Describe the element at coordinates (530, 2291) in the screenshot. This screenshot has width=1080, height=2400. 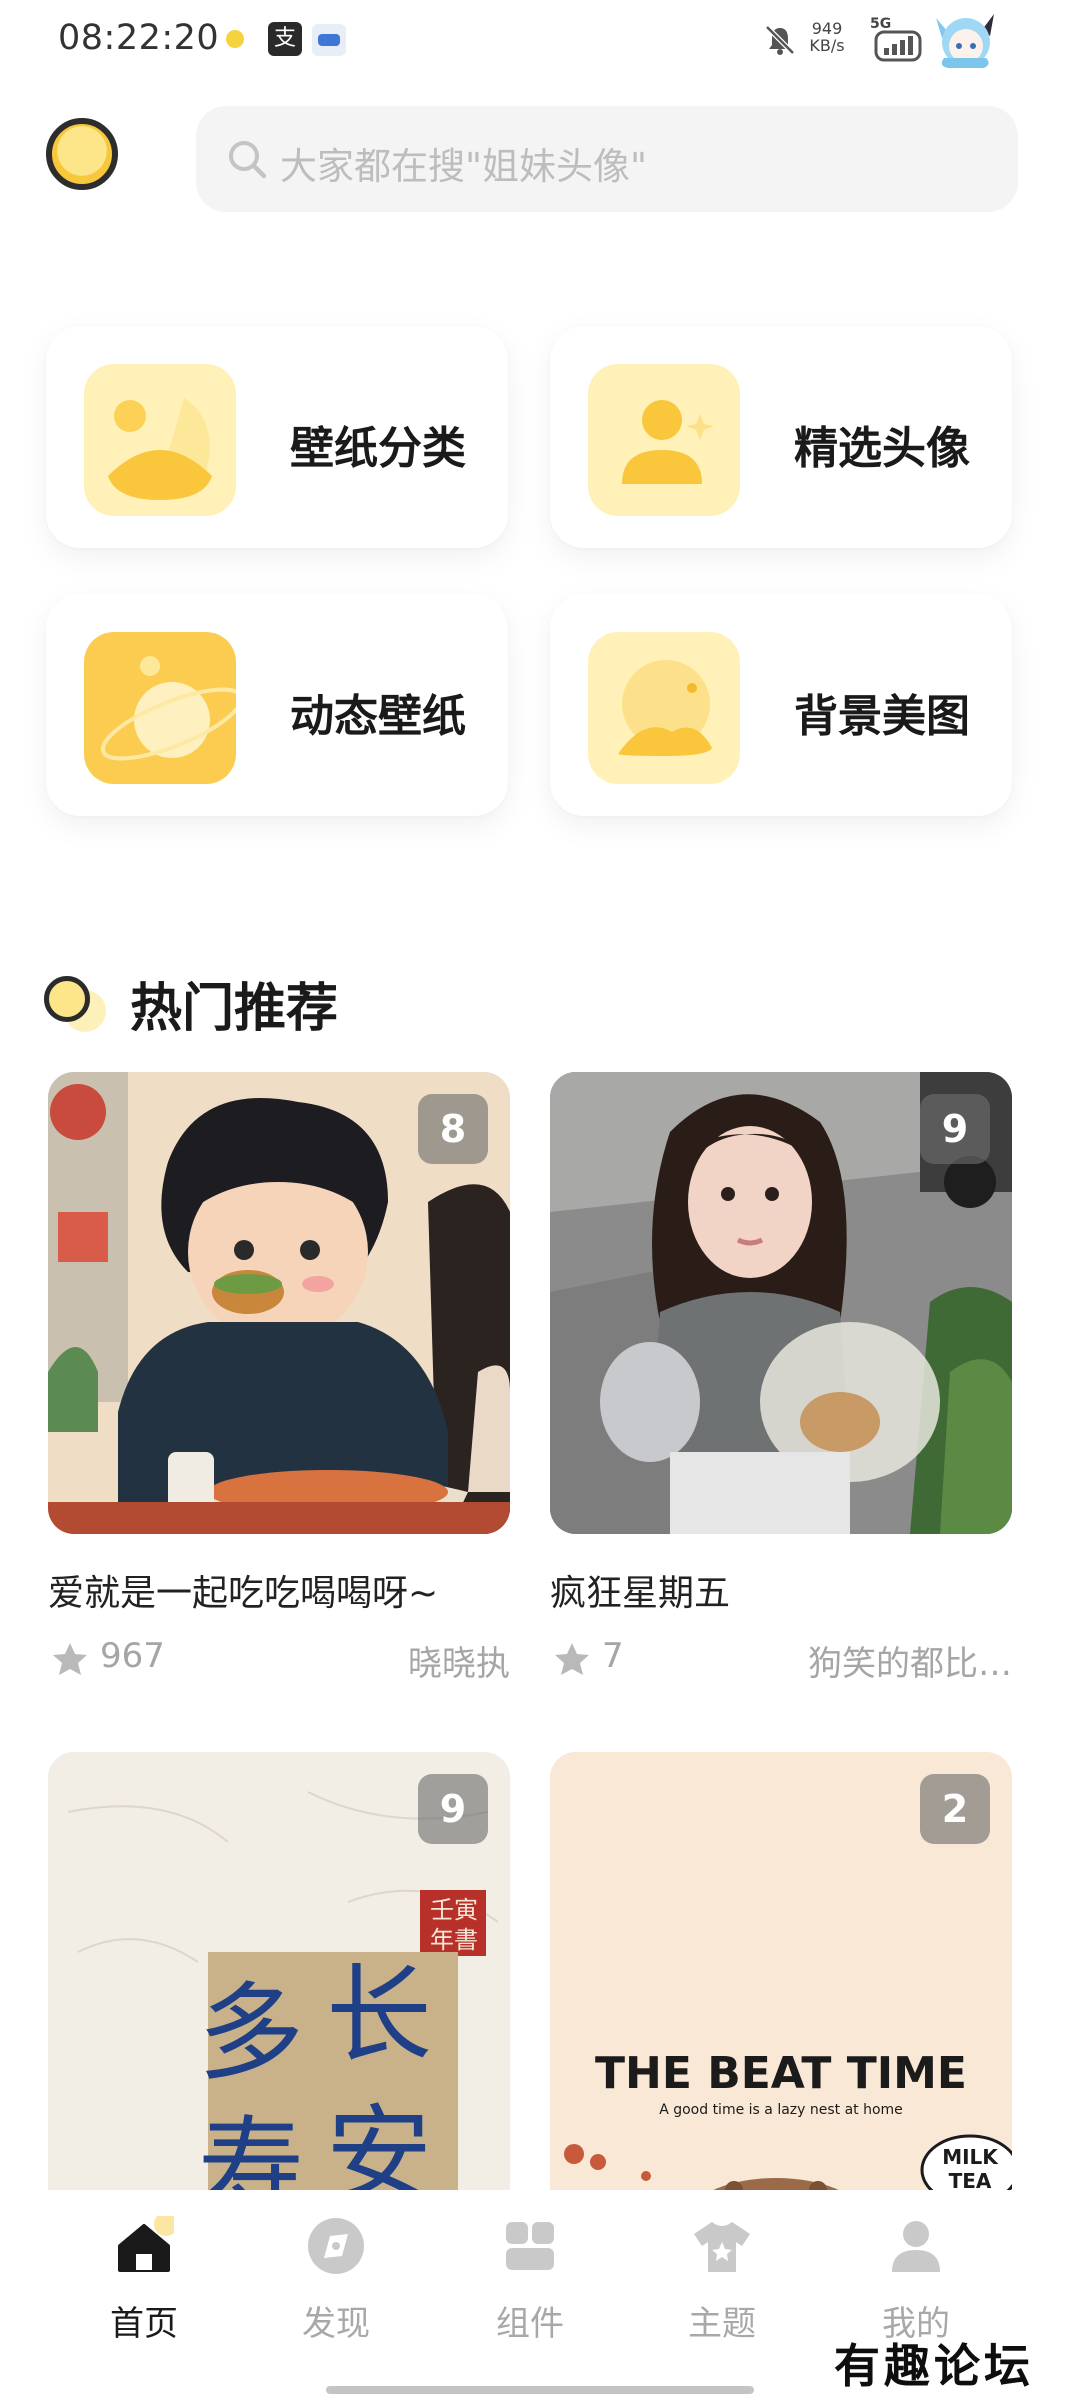
I see `nav-widgets: 组件` at that location.